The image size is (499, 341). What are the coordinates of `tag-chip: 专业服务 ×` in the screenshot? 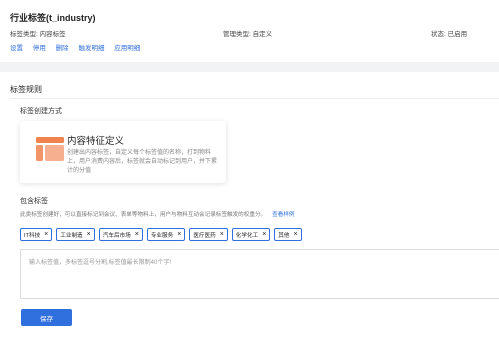 It's located at (166, 234).